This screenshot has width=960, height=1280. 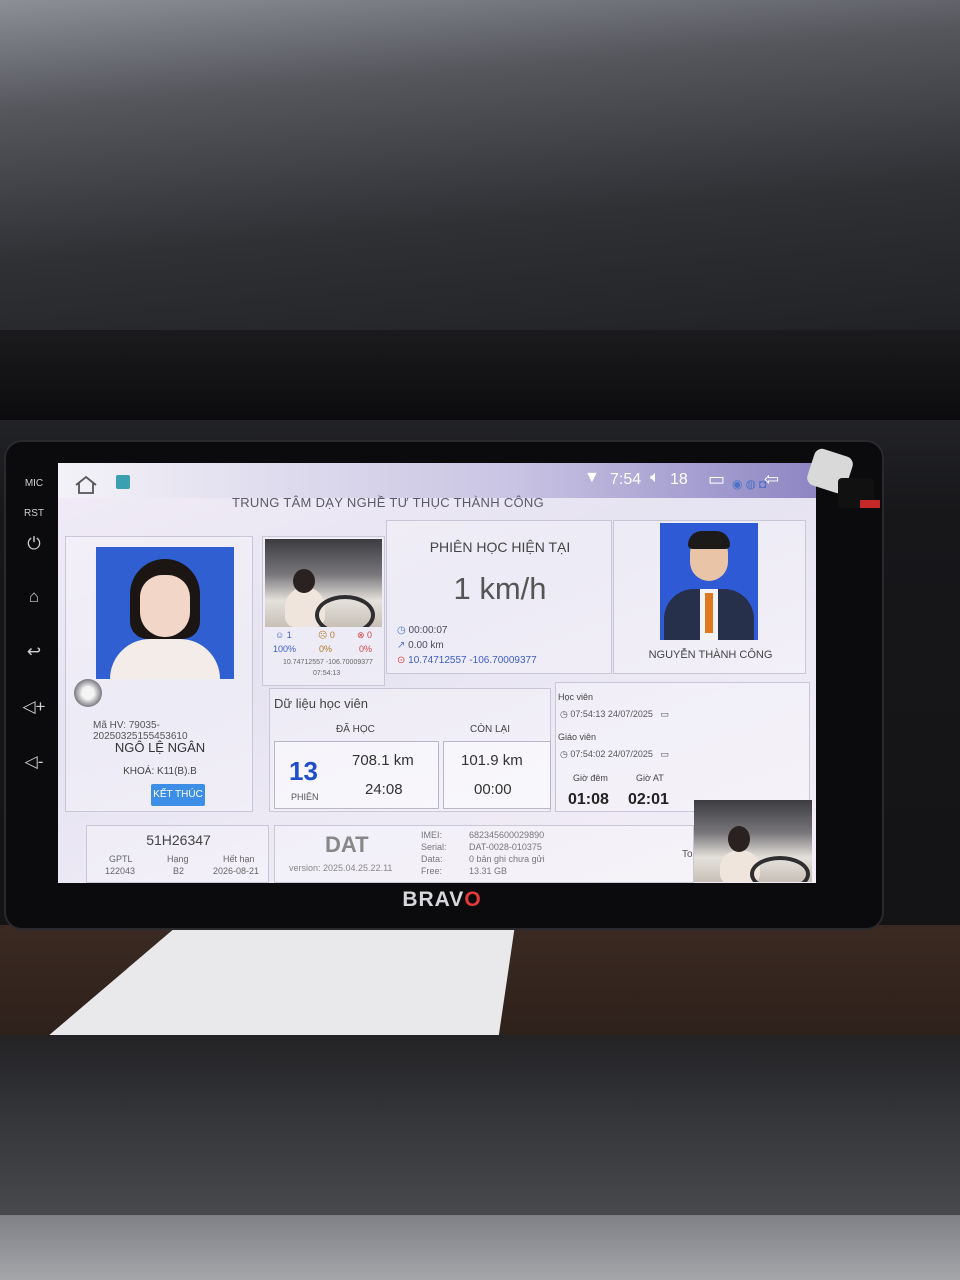 I want to click on usb-adapter, so click(x=843, y=478).